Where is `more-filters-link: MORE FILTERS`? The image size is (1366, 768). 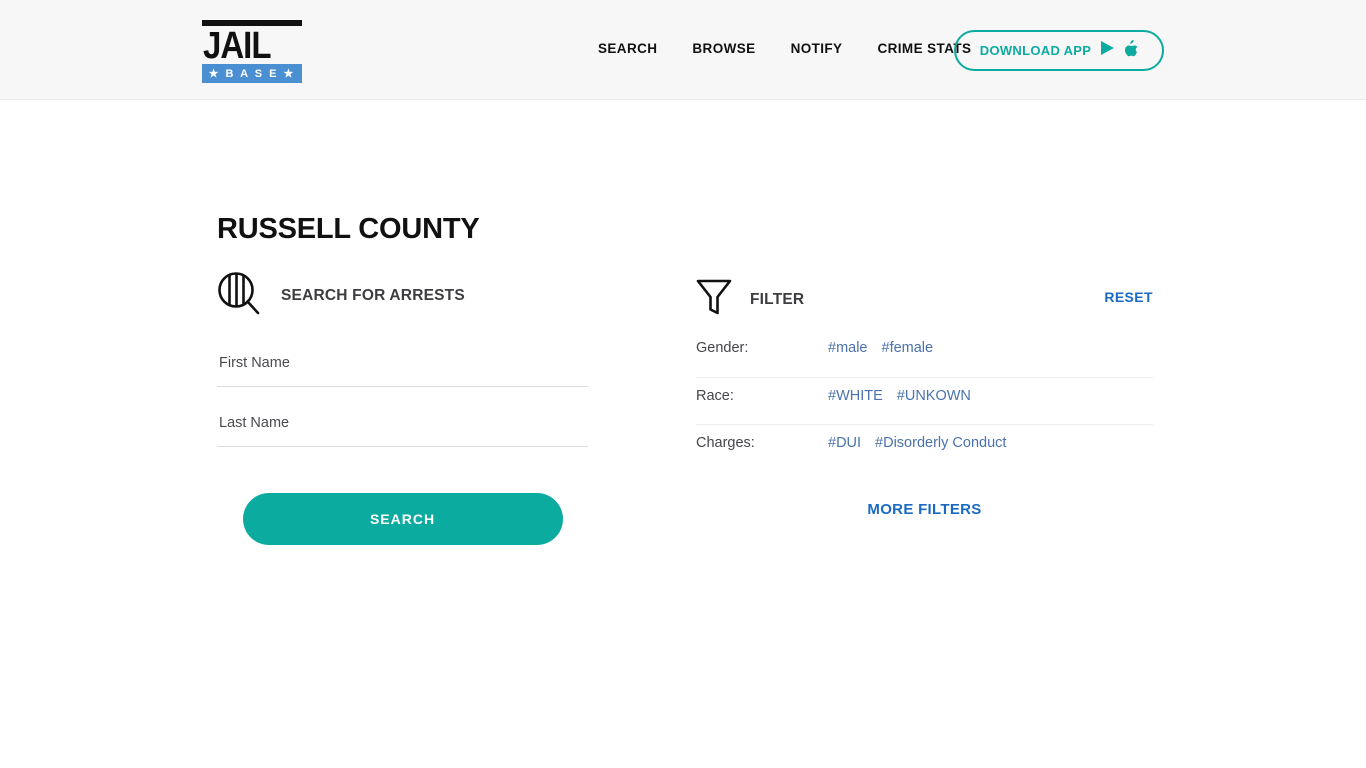
more-filters-link: MORE FILTERS is located at coordinates (924, 509).